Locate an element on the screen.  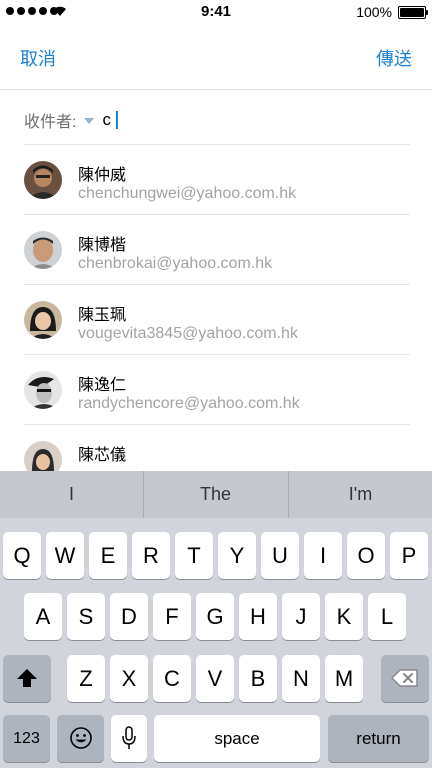
shift-icon is located at coordinates (27, 678).